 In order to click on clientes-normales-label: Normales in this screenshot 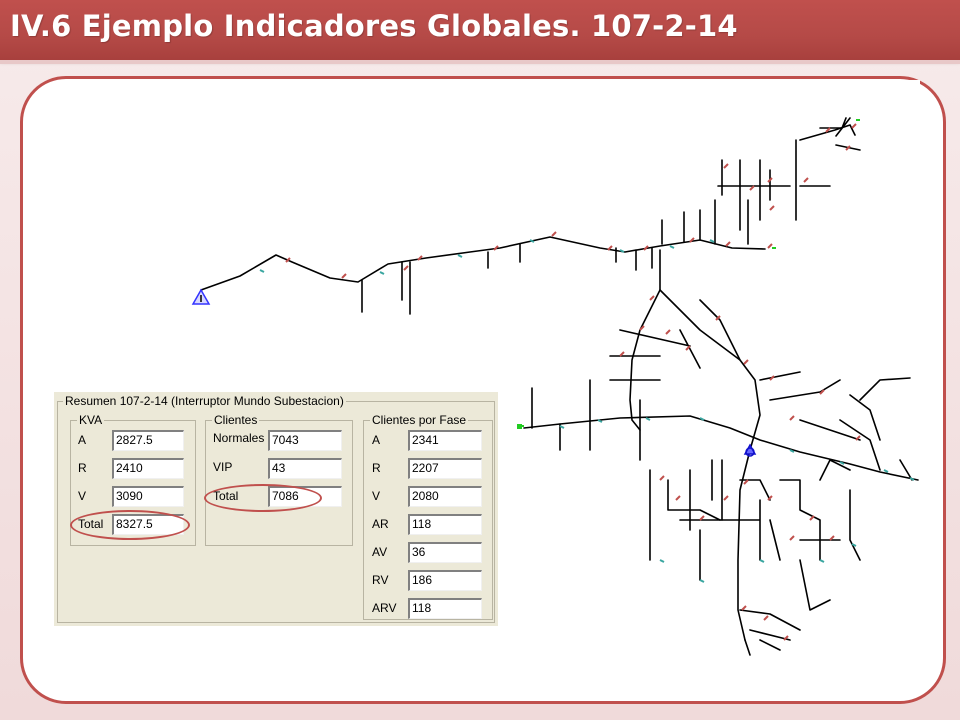, I will do `click(239, 438)`.